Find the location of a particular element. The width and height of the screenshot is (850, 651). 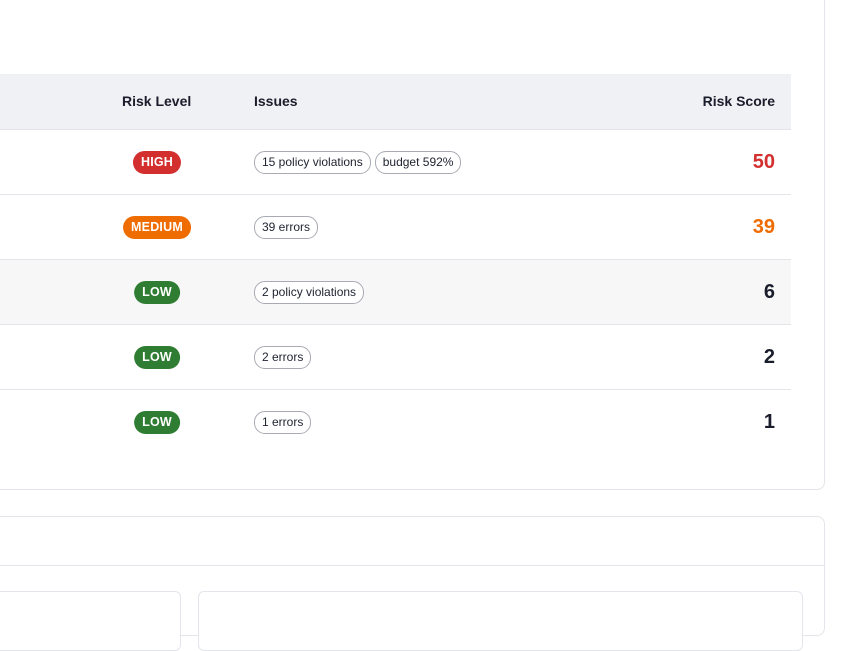

issues-list: 15 policy violations budget 592% is located at coordinates (358, 162).